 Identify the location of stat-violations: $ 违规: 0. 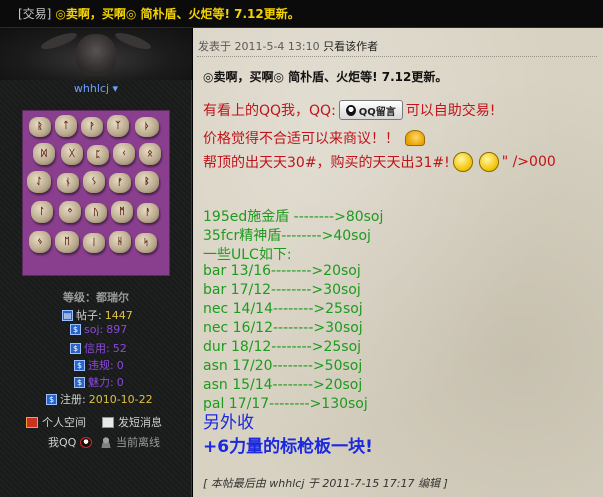
(99, 365).